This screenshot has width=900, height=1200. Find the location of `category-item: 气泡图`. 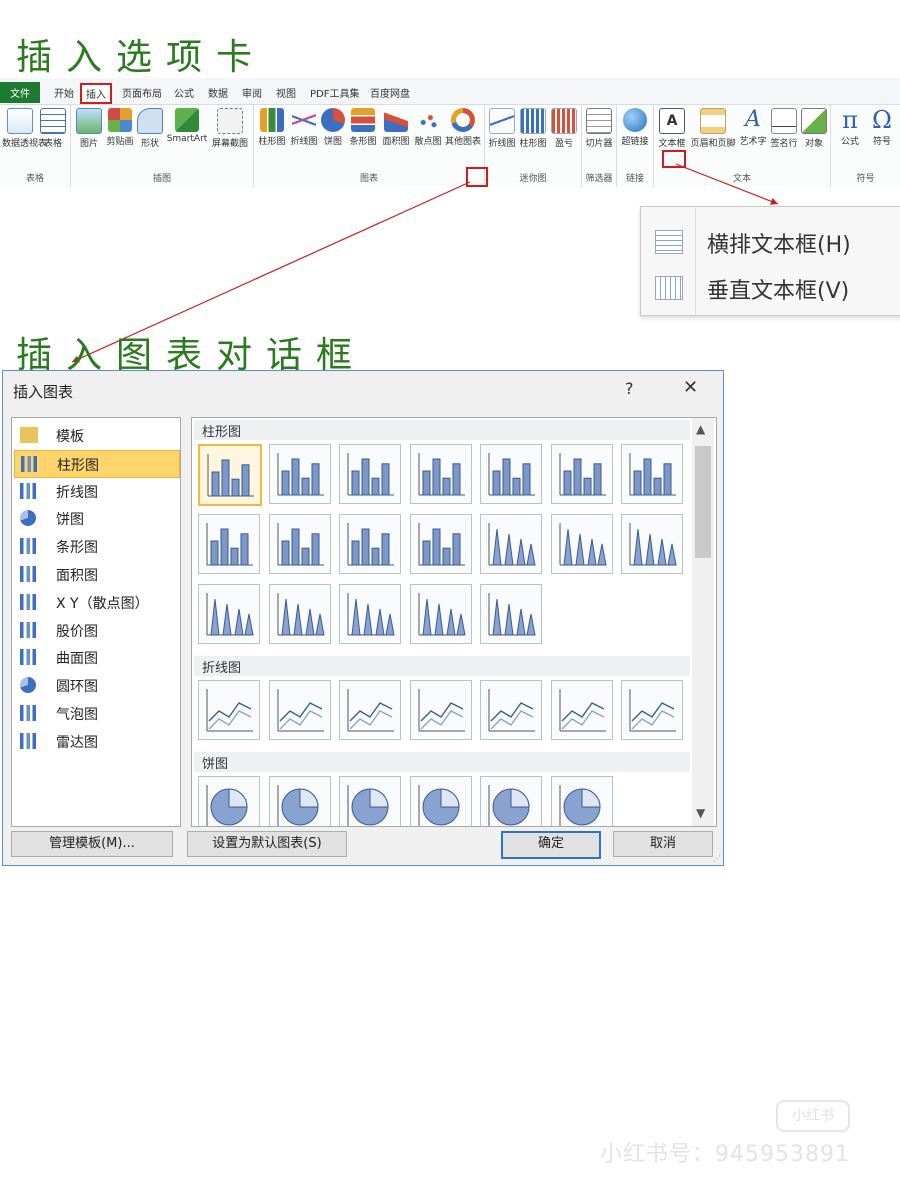

category-item: 气泡图 is located at coordinates (96, 713).